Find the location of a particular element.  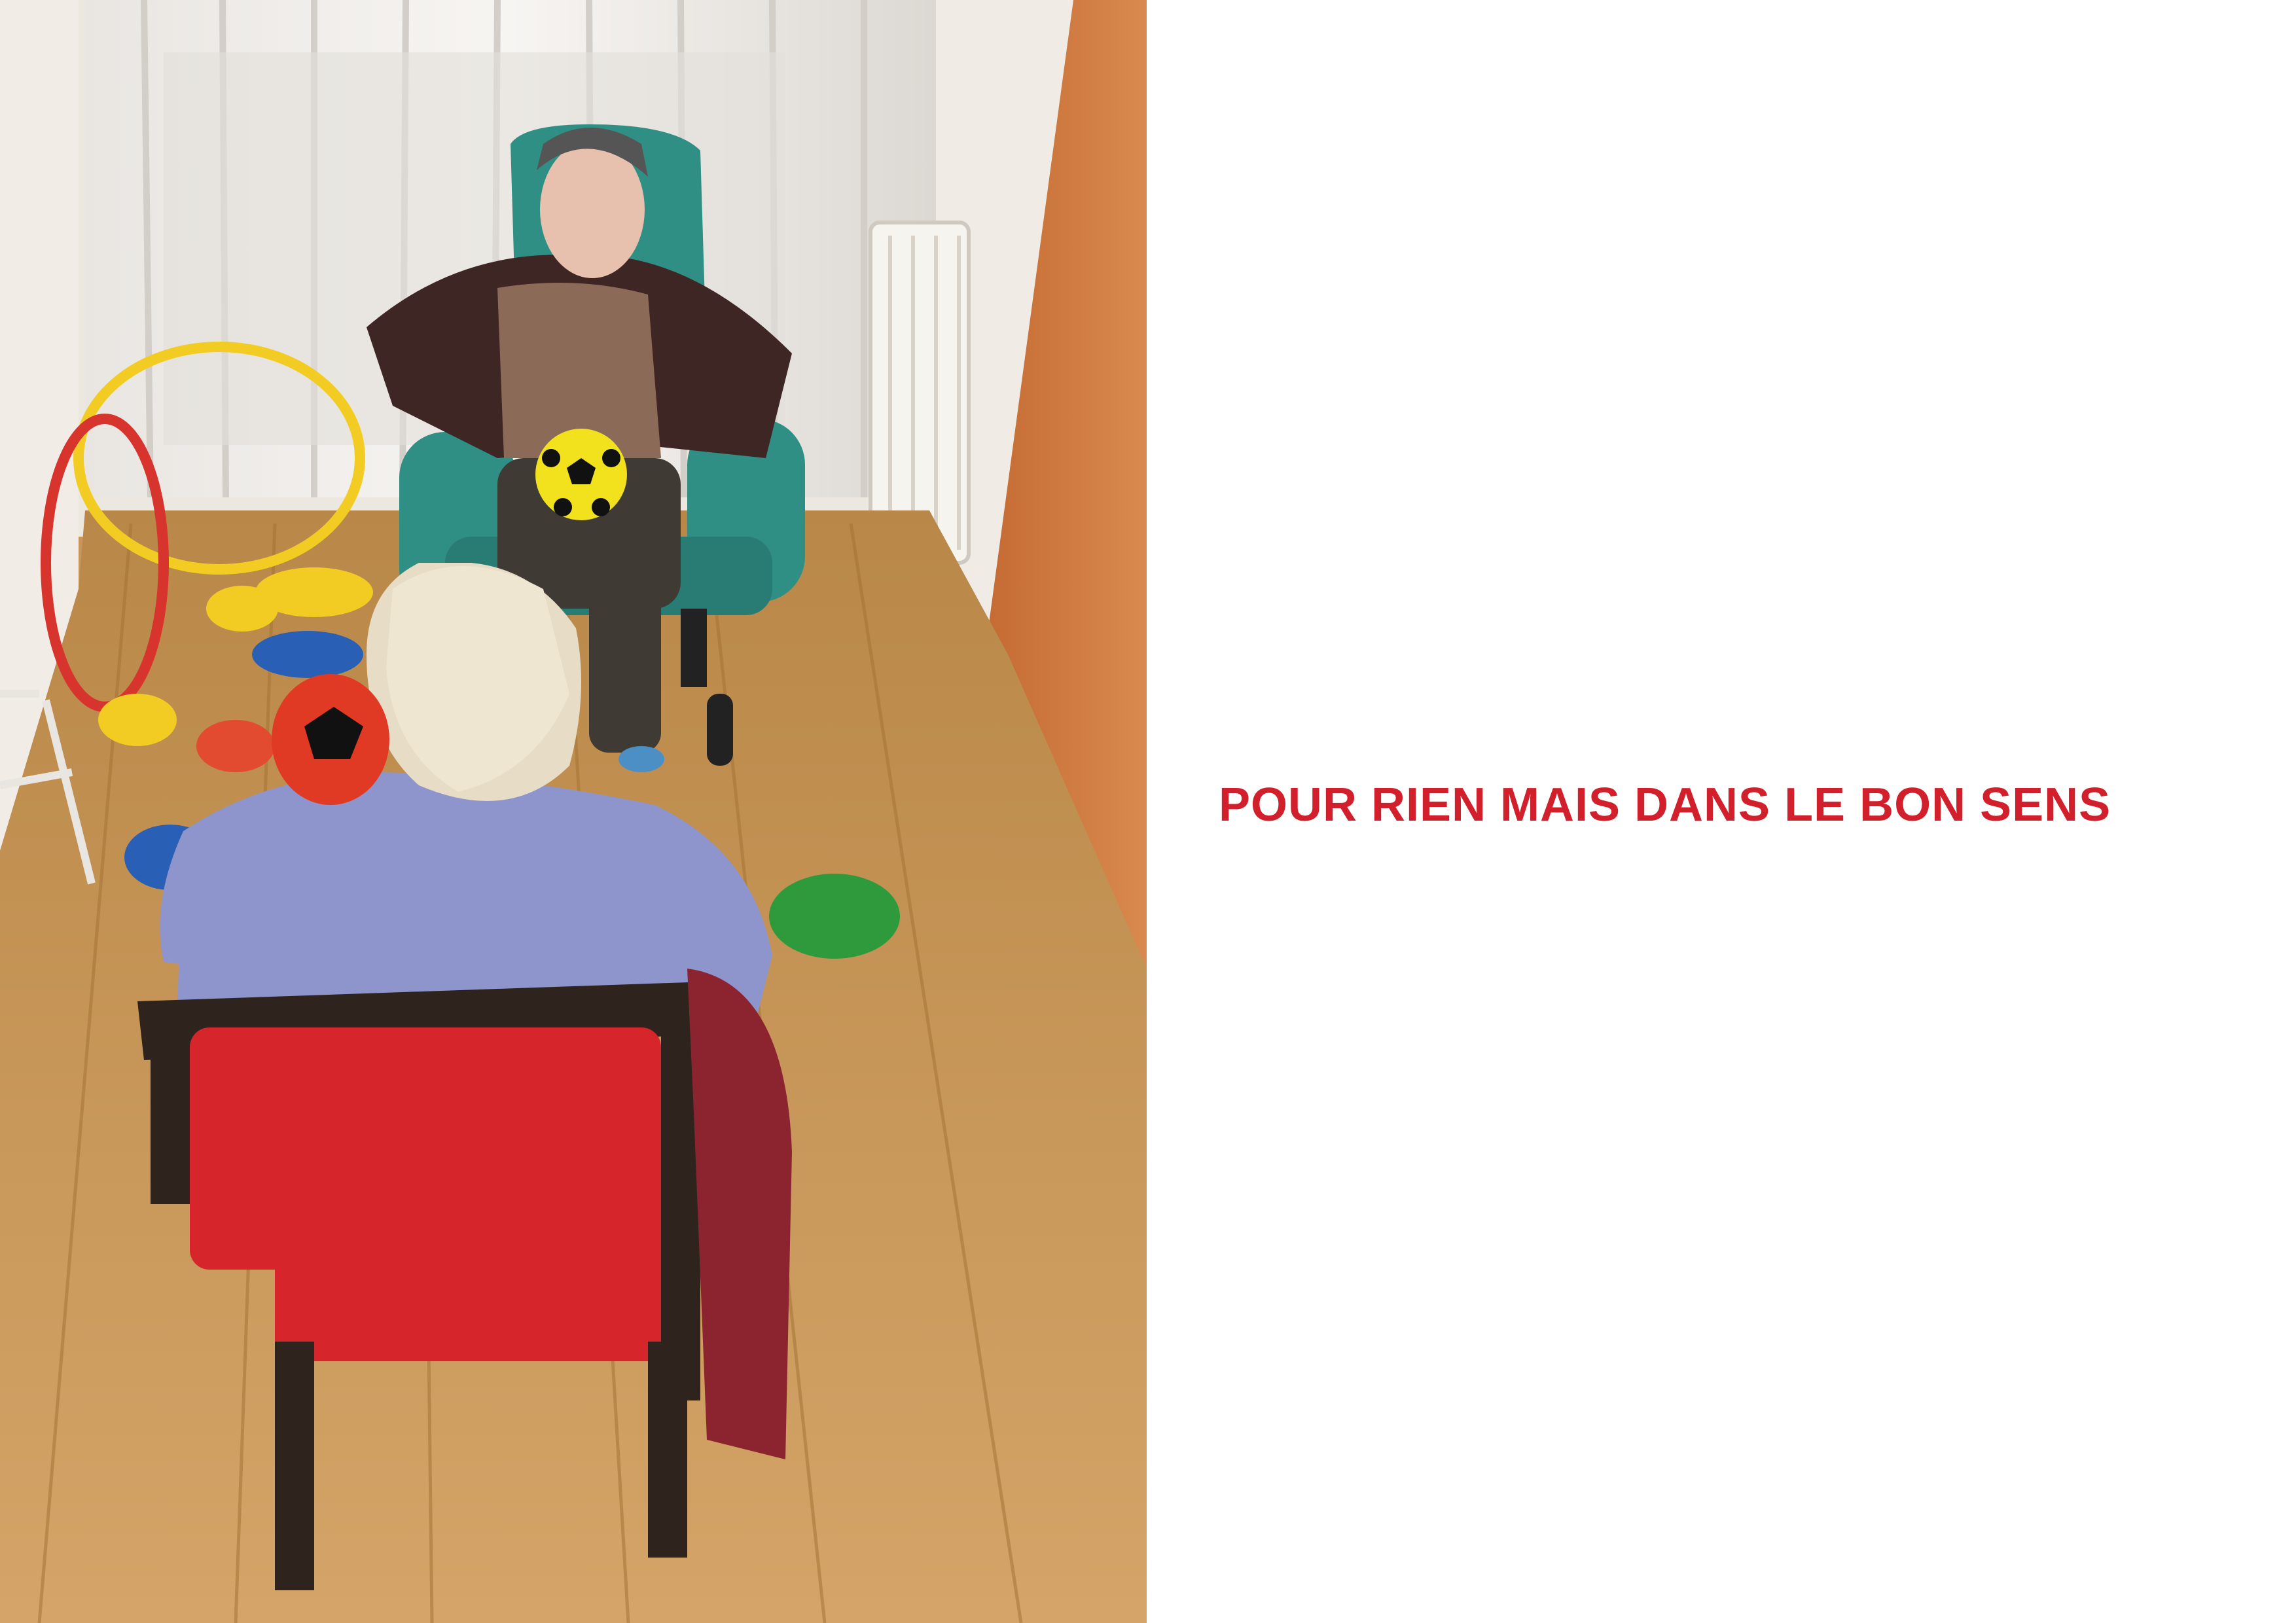

yellow-spot is located at coordinates (314, 592).